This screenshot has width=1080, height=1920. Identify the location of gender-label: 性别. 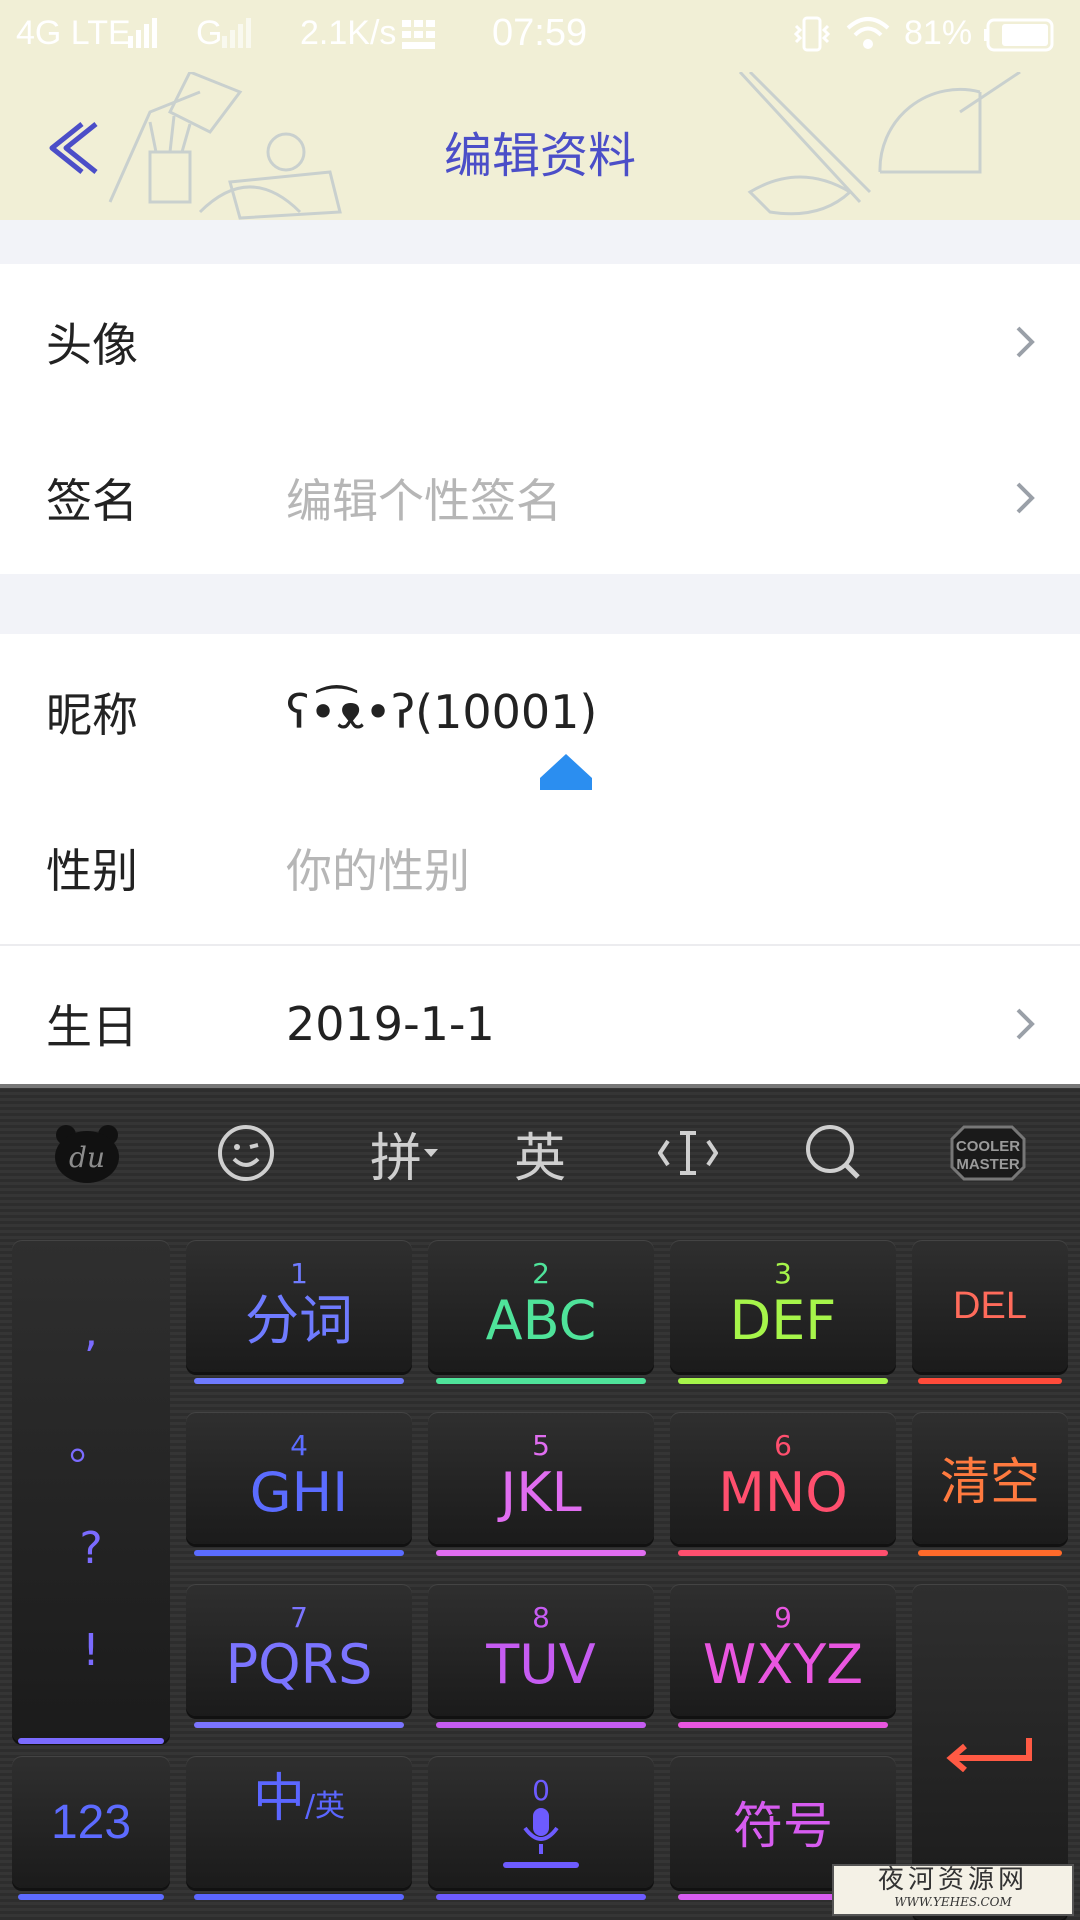
(92, 870).